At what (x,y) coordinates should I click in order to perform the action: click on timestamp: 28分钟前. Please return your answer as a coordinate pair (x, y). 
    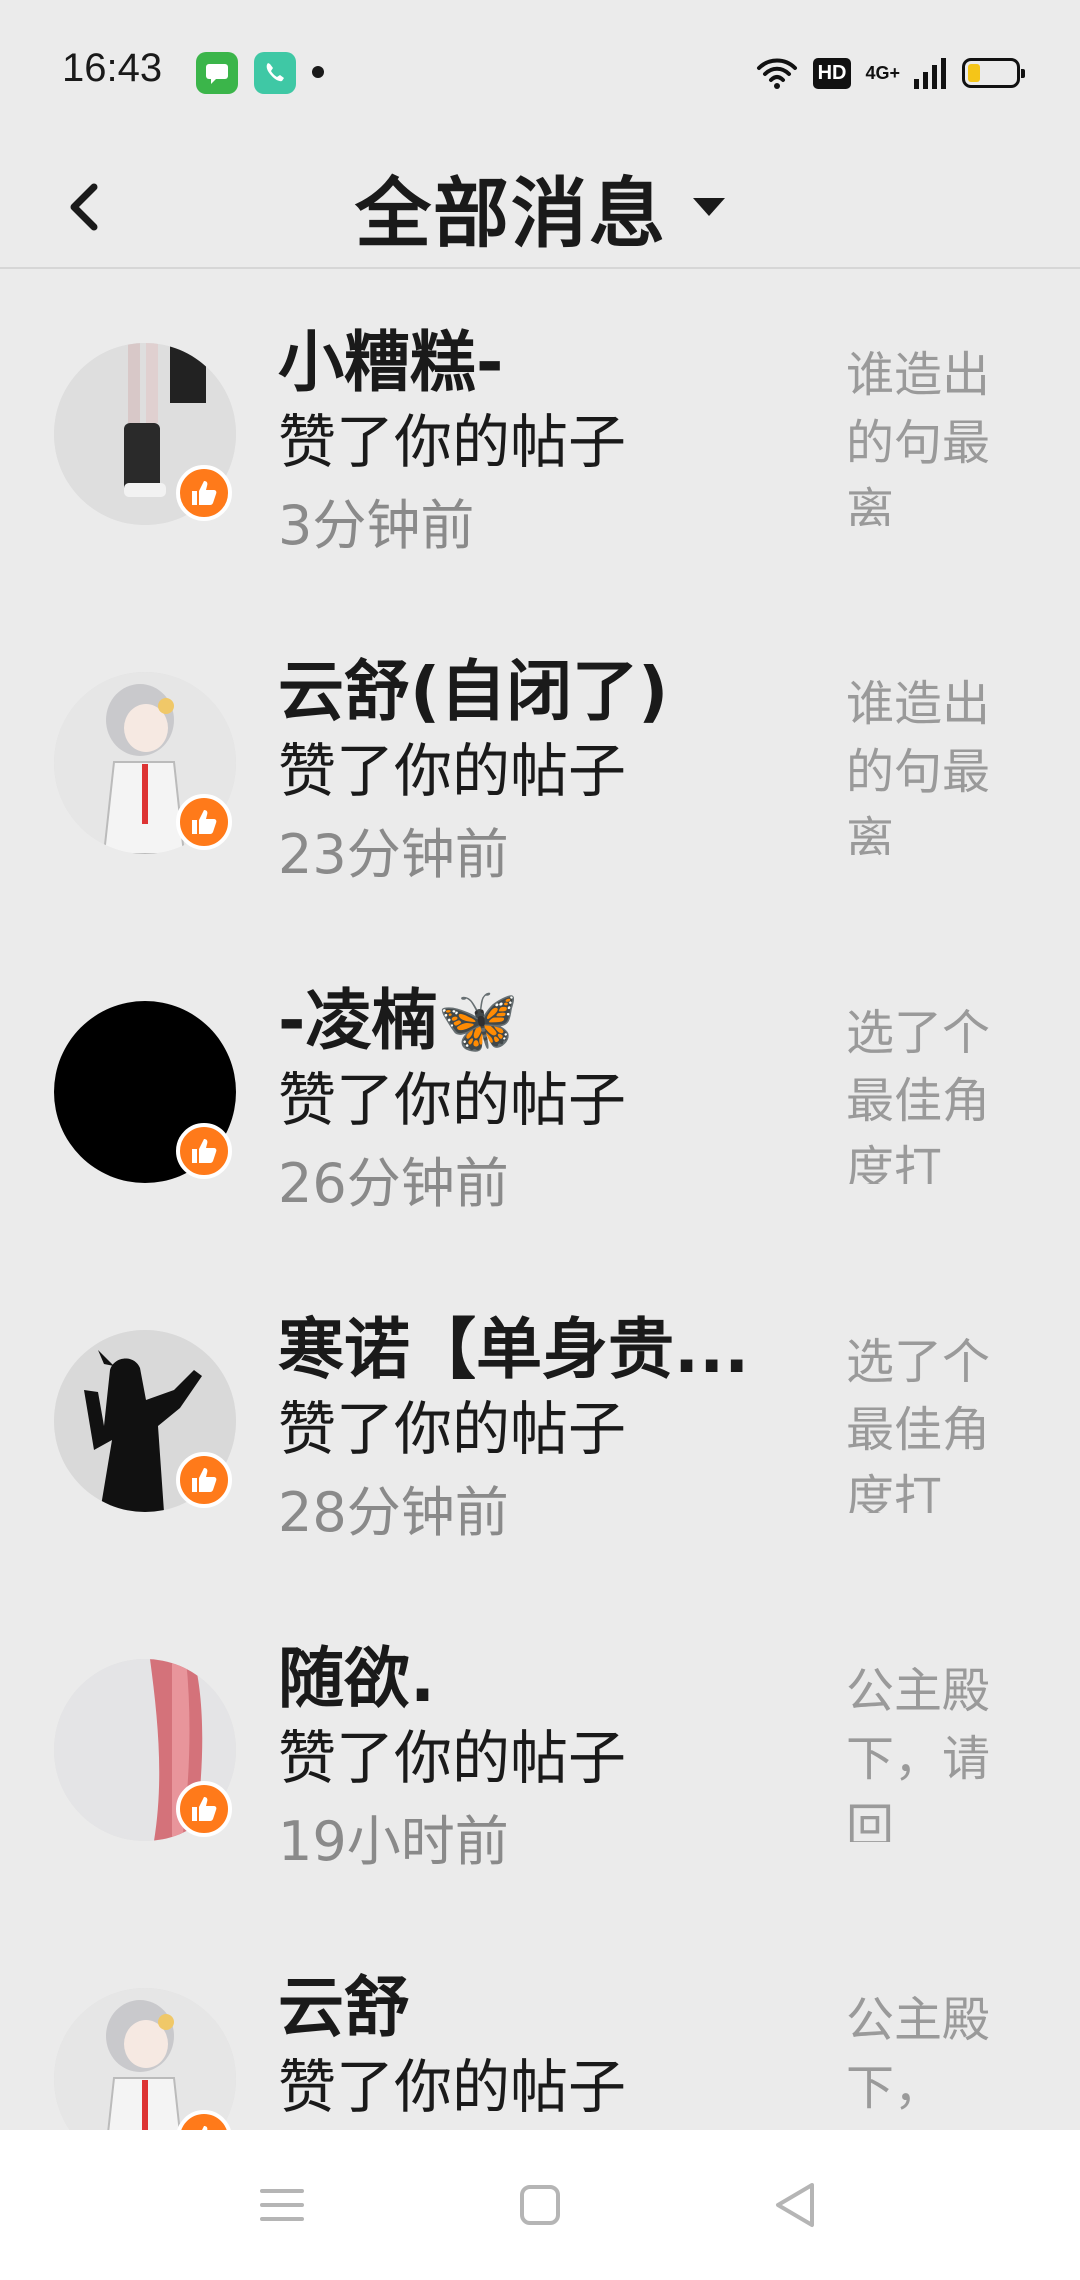
    Looking at the image, I should click on (393, 1512).